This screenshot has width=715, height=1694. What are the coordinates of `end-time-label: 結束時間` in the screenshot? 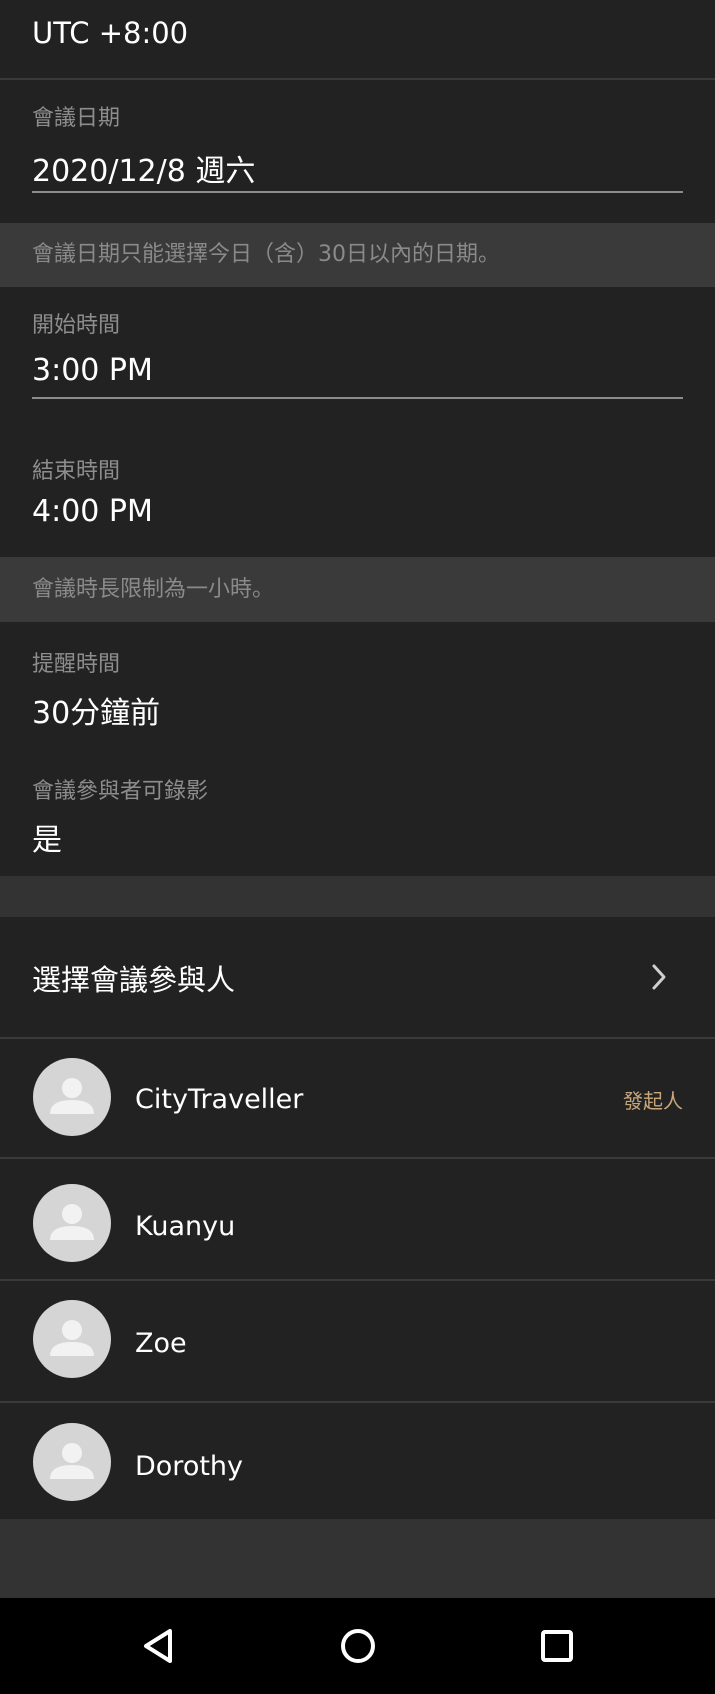 It's located at (76, 471).